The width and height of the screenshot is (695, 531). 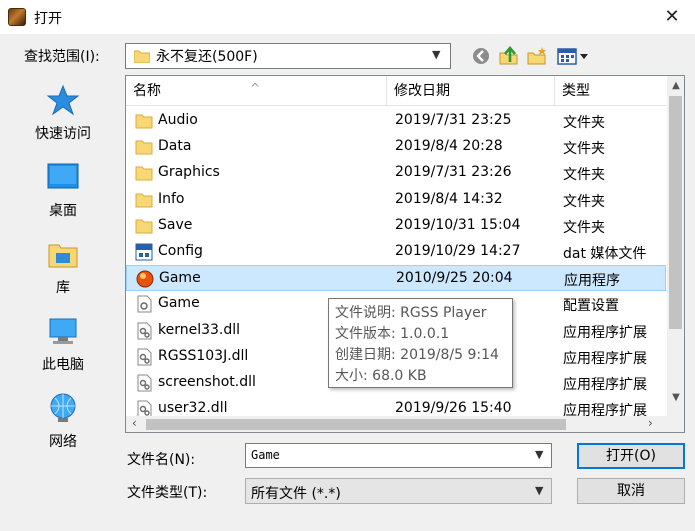 I want to click on column-header-name: 名称 ^, so click(x=256, y=91).